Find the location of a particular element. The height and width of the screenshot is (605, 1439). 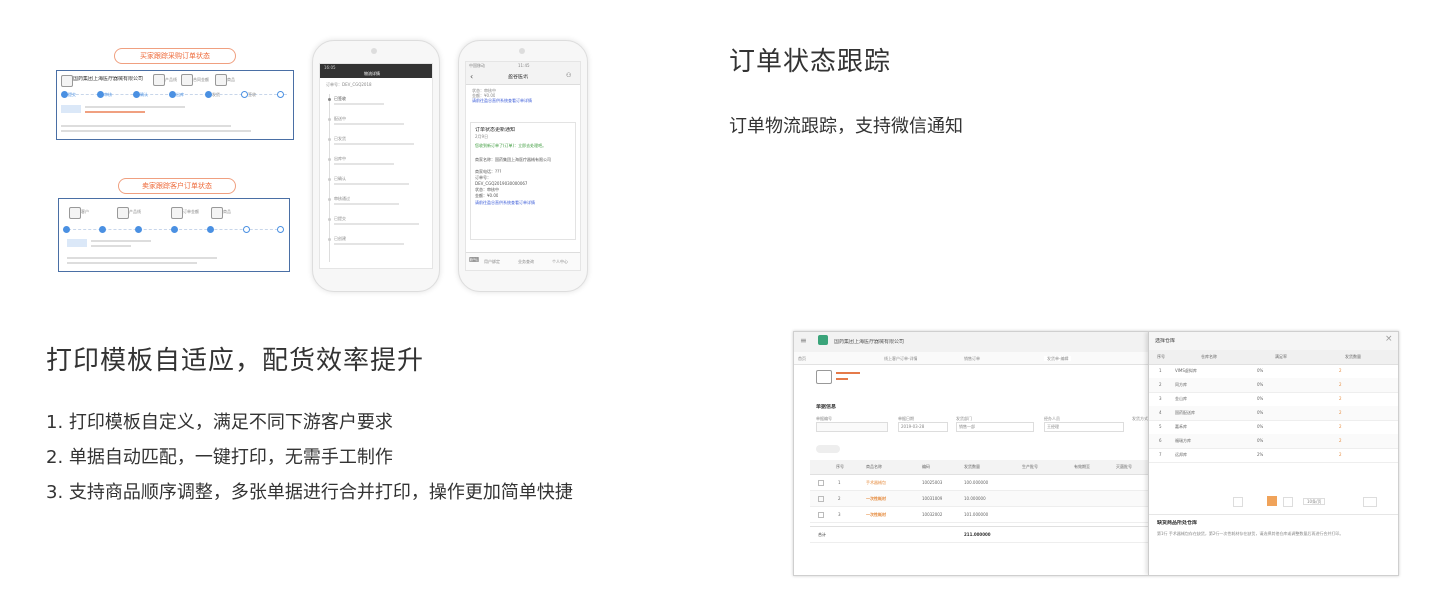

product-line-icon is located at coordinates (123, 213).